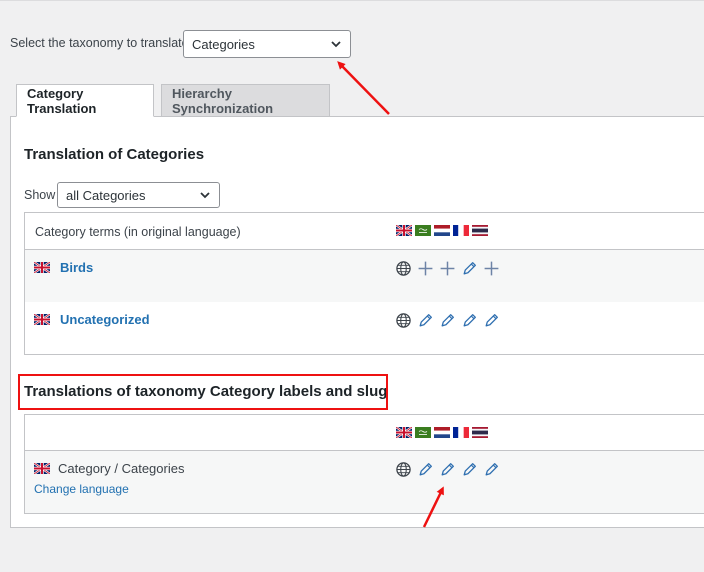 The image size is (704, 572). I want to click on table-header-row: Category terms (in original language), so click(364, 231).